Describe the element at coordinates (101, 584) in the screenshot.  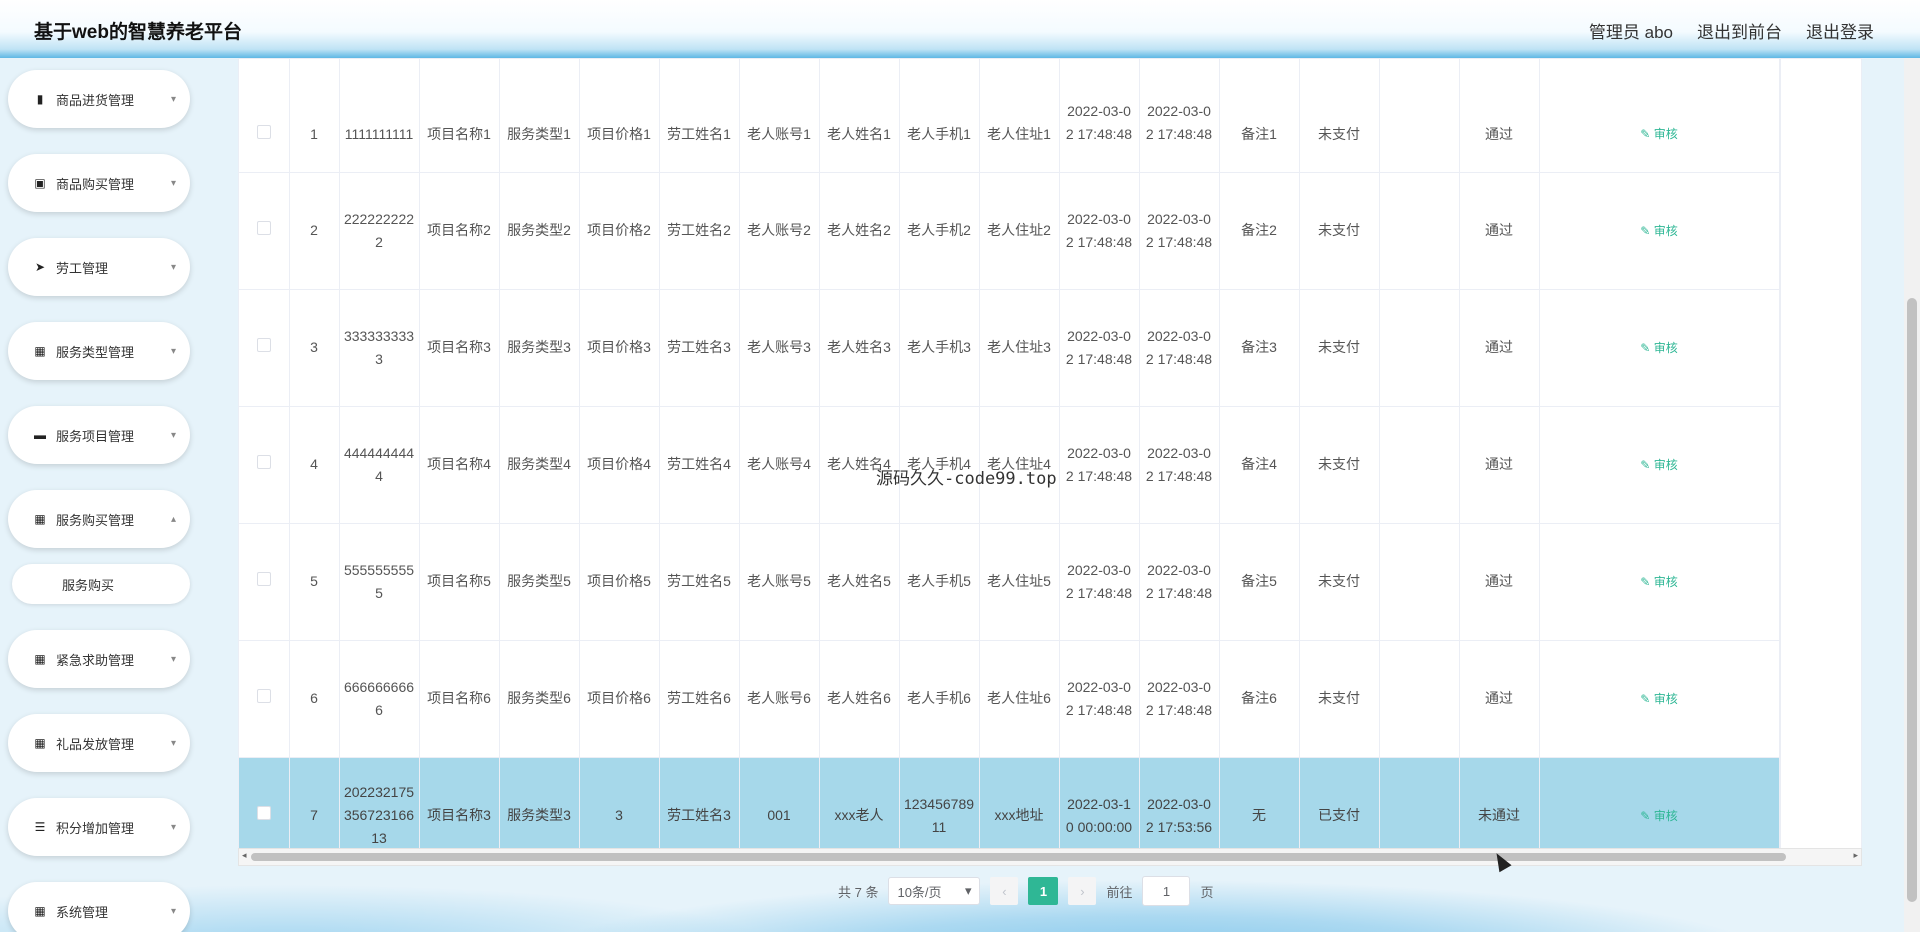
I see `sidebar-subitem-service-buy: 服务购买` at that location.